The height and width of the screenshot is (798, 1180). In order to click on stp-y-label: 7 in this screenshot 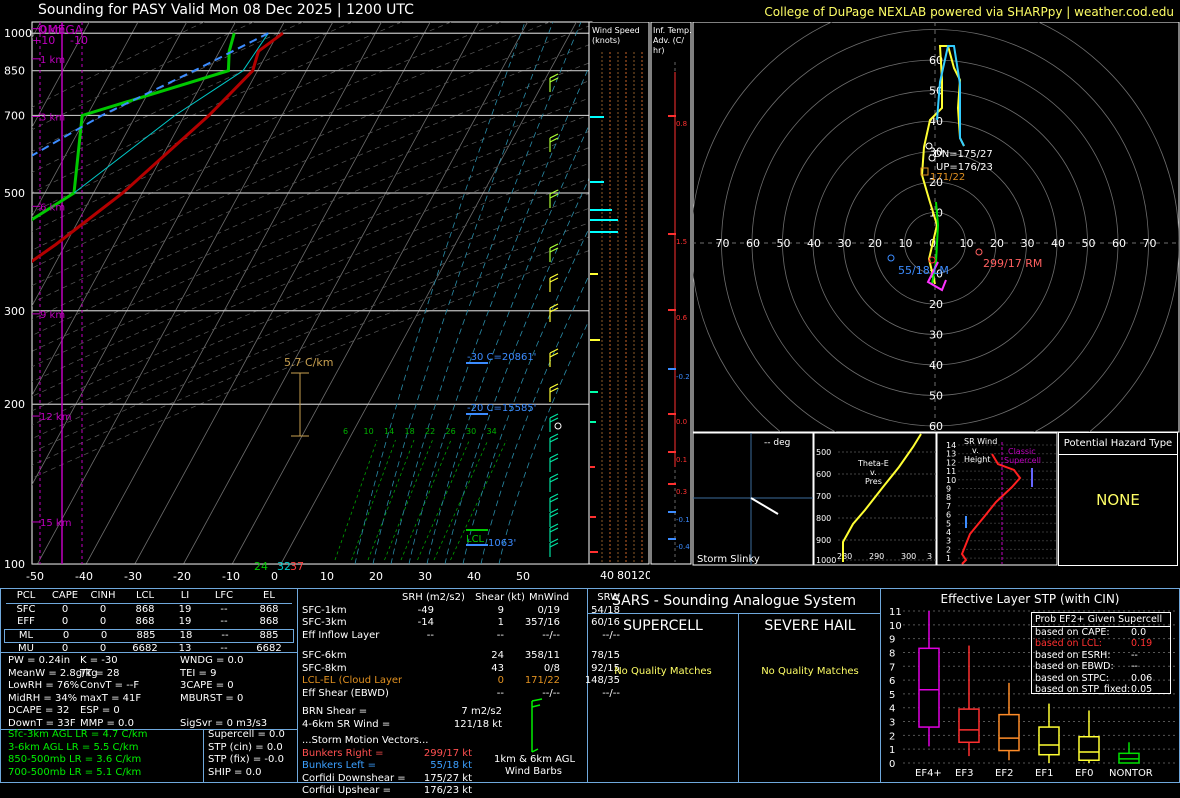, I will do `click(892, 667)`.